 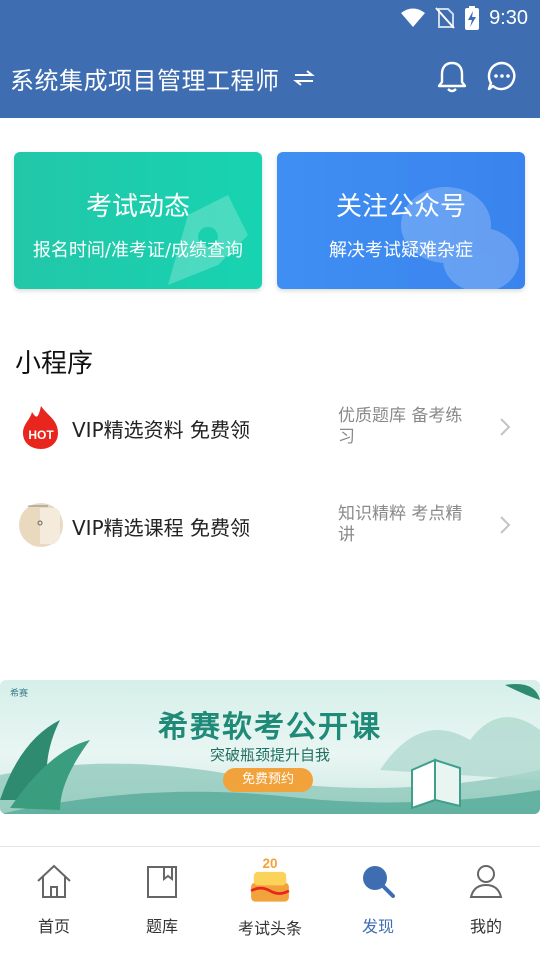 What do you see at coordinates (270, 19) in the screenshot?
I see `status-bar: 9:30` at bounding box center [270, 19].